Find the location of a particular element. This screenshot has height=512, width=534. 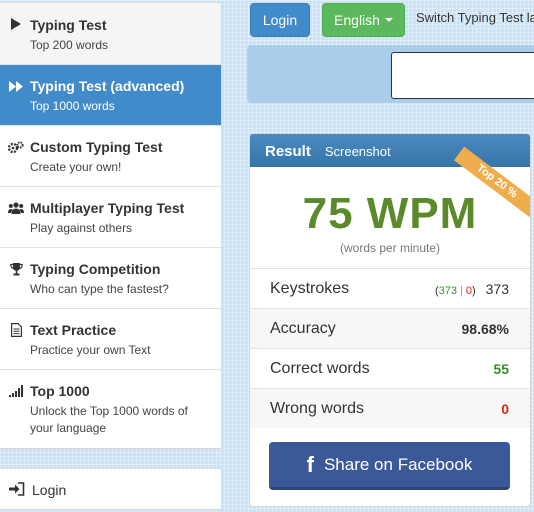

stat-row-keystrokes: Keystrokes (373 | 0) 373 is located at coordinates (390, 288).